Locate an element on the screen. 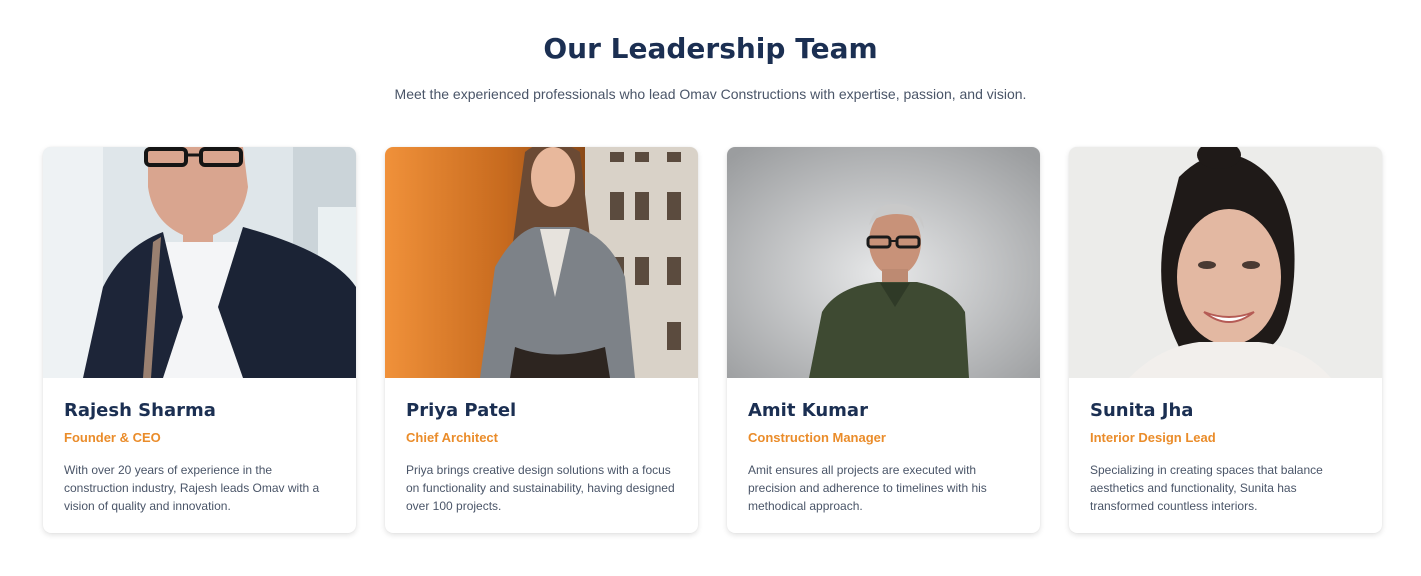 This screenshot has width=1421, height=576. member-role: Founder & CEO is located at coordinates (112, 437).